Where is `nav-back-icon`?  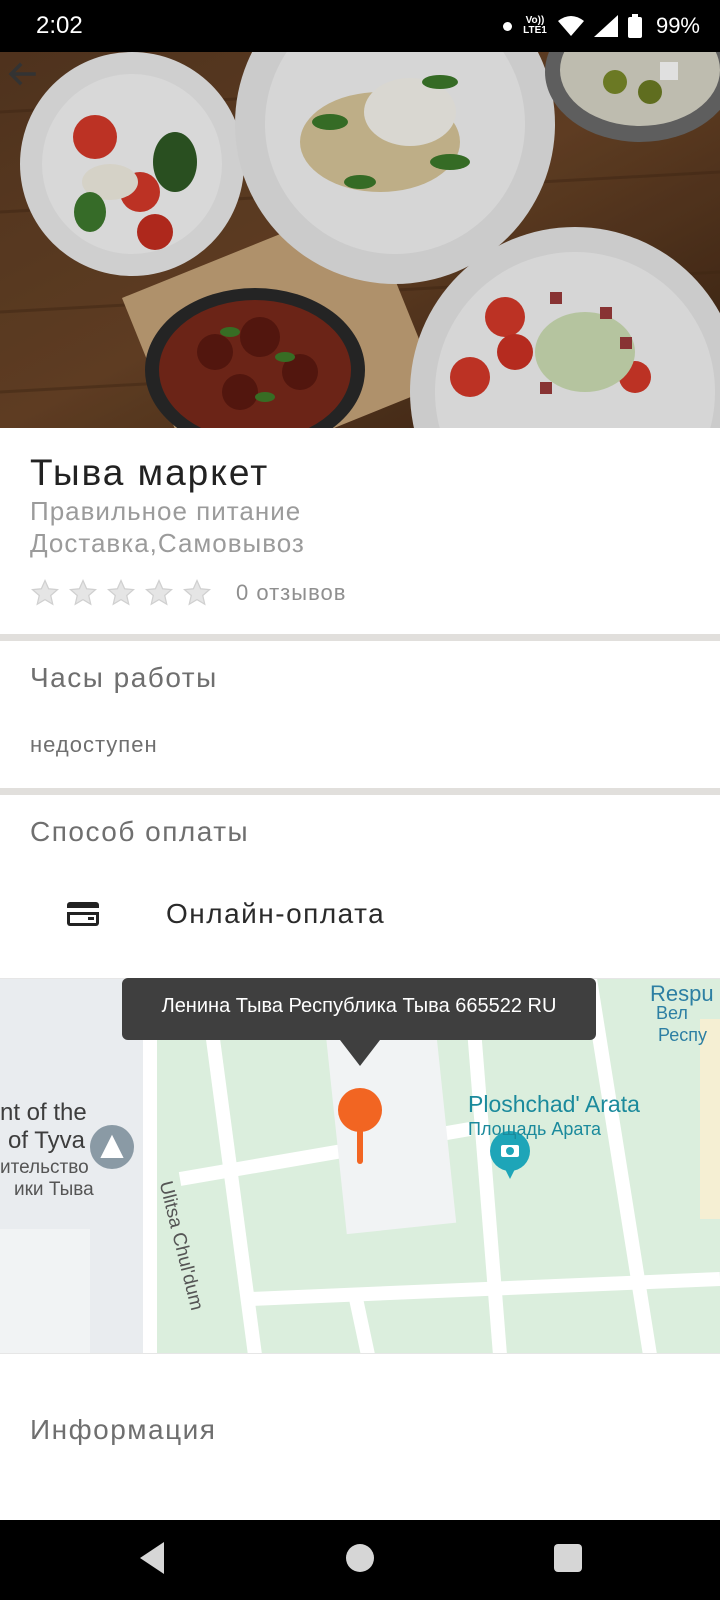 nav-back-icon is located at coordinates (152, 1558).